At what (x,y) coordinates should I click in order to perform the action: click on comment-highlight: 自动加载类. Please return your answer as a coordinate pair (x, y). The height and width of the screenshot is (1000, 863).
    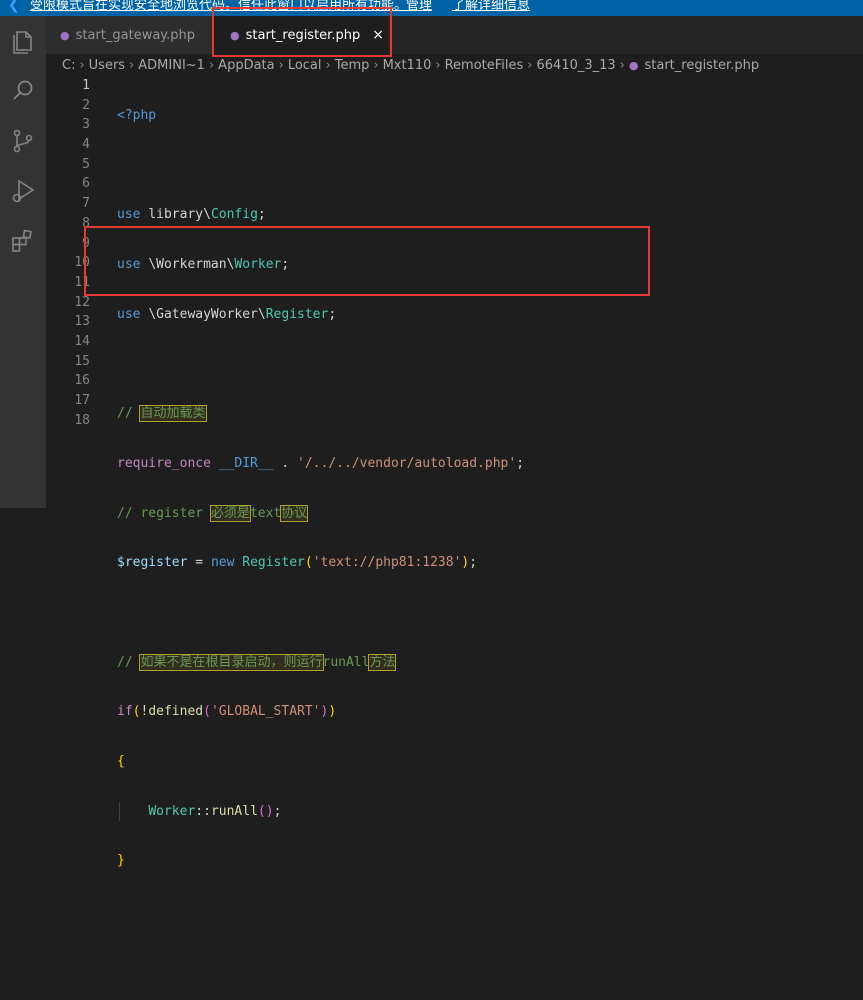
    Looking at the image, I should click on (173, 414).